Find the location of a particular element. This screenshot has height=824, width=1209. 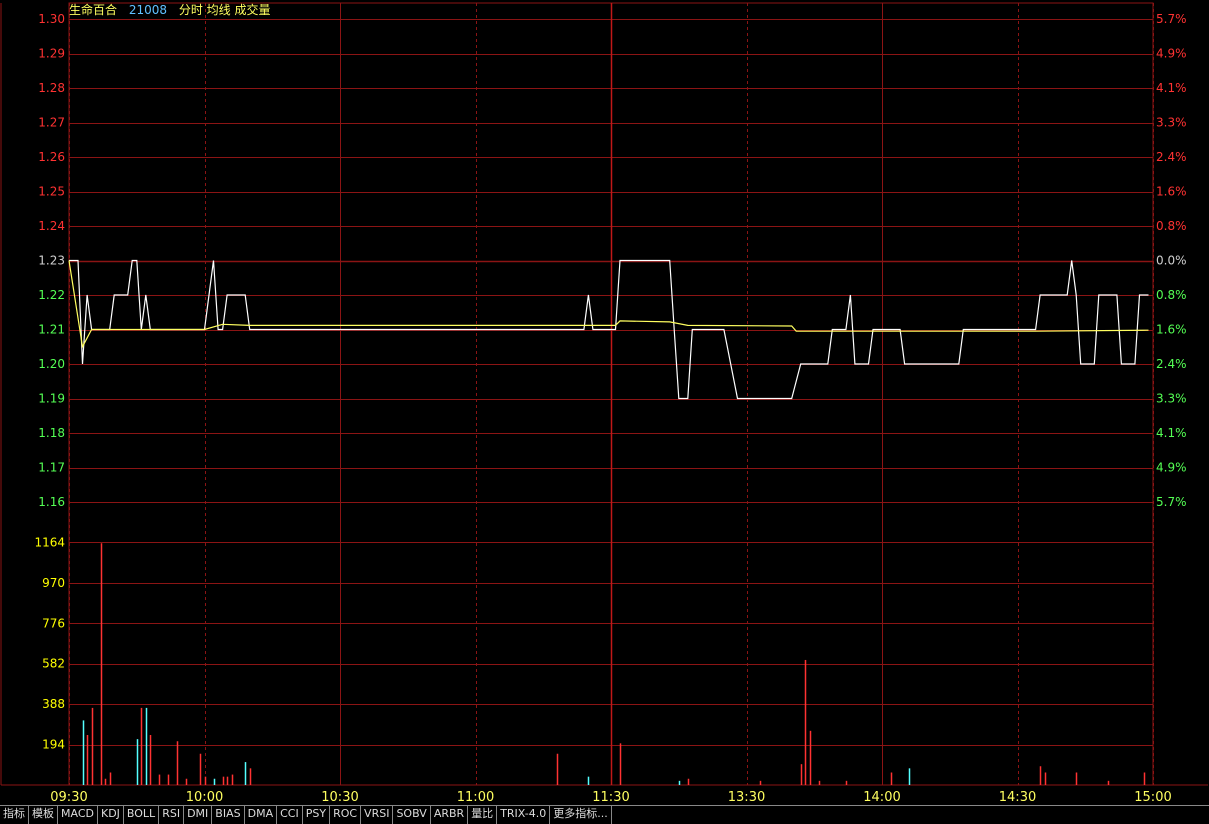

time-tick-label: 10:00 is located at coordinates (204, 797).